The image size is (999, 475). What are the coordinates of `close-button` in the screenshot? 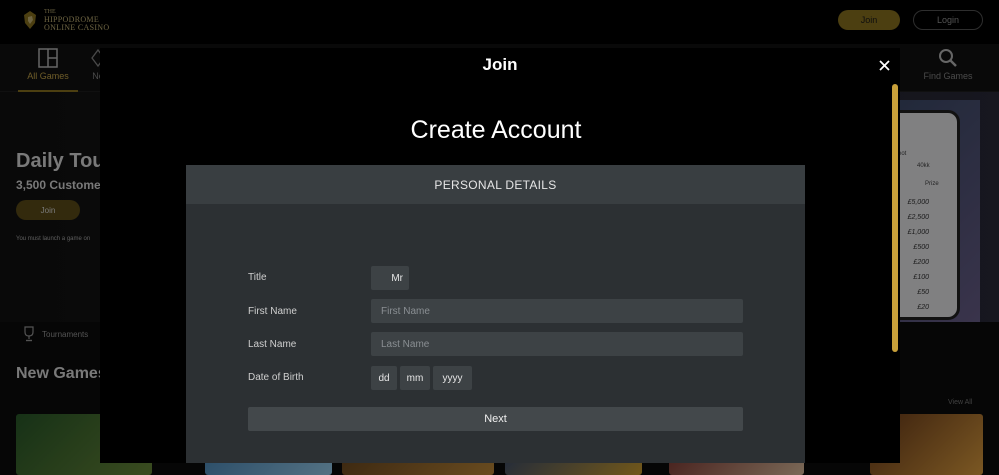 It's located at (884, 65).